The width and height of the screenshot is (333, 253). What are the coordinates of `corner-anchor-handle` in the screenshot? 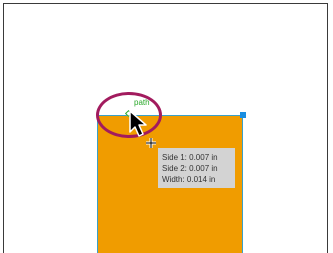 It's located at (243, 115).